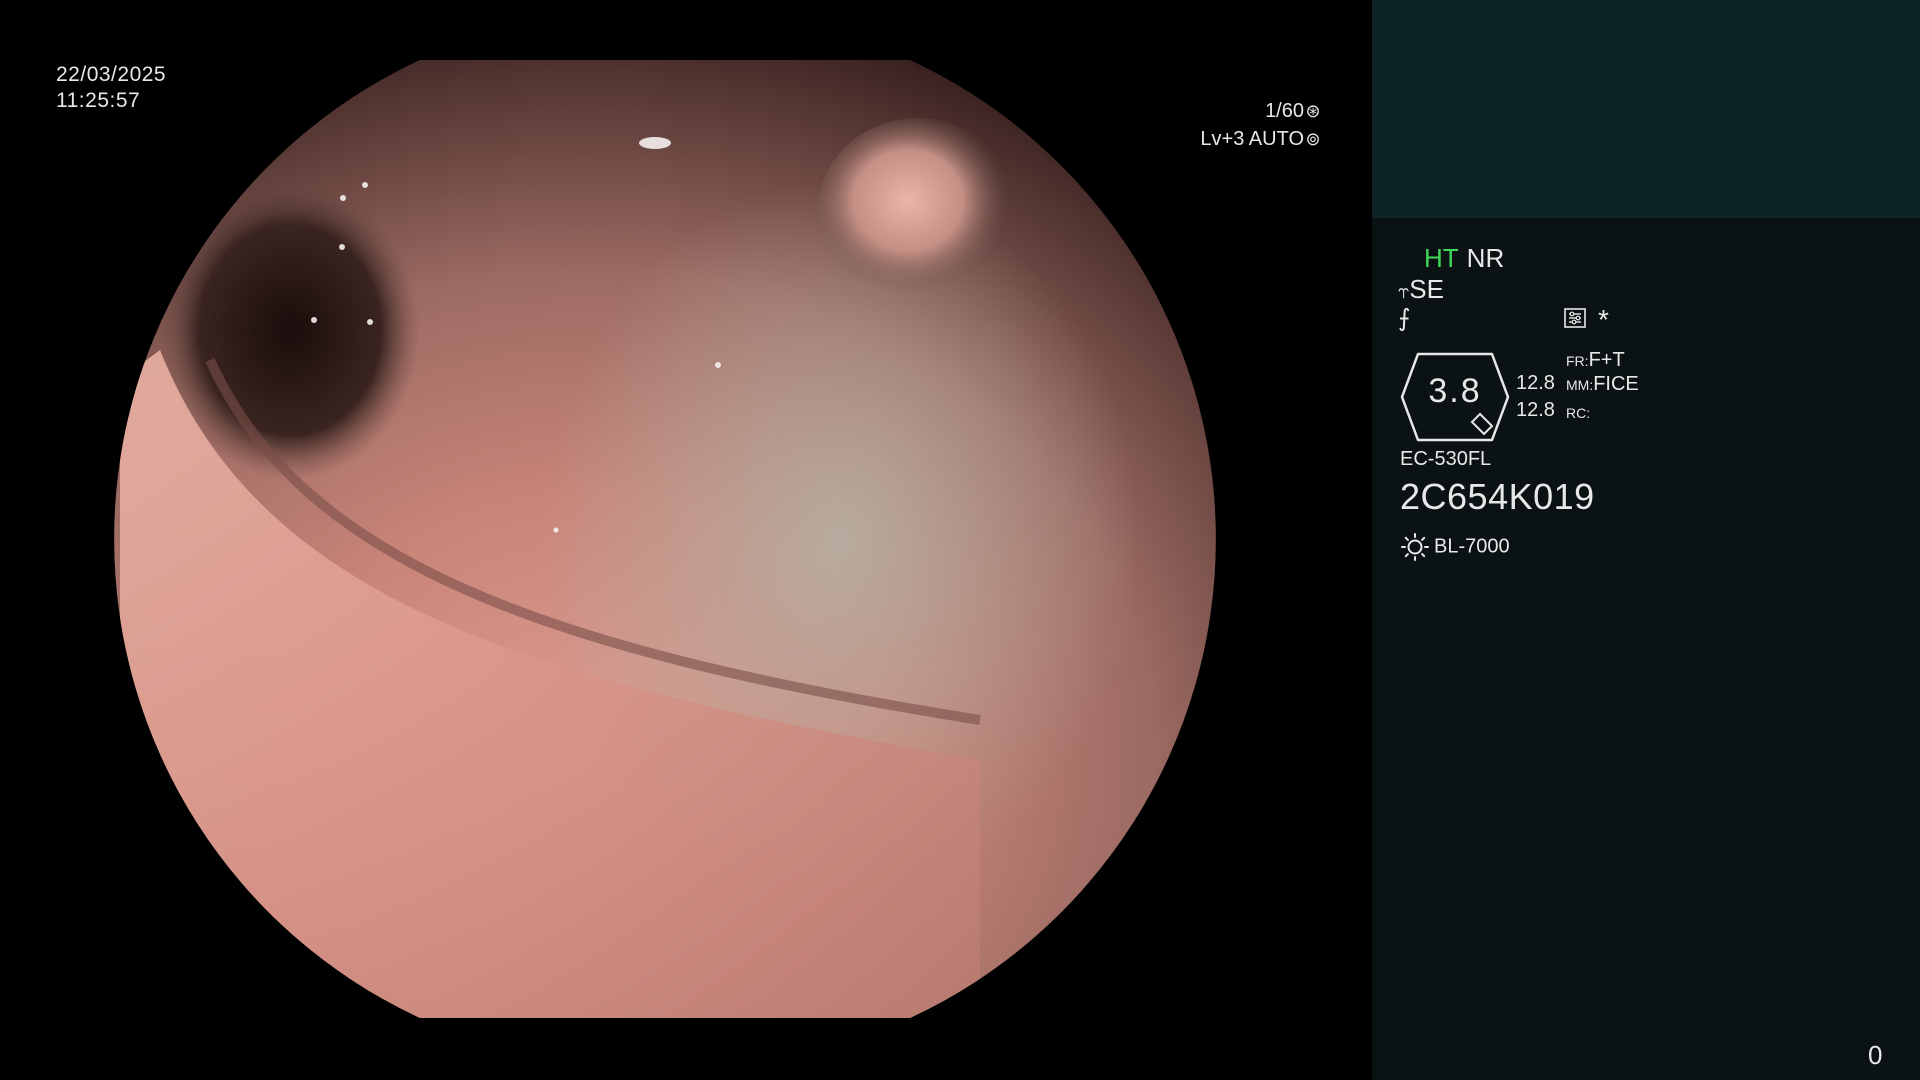 The image size is (1920, 1080). What do you see at coordinates (1261, 111) in the screenshot?
I see `shutter-row: 1/60⊛` at bounding box center [1261, 111].